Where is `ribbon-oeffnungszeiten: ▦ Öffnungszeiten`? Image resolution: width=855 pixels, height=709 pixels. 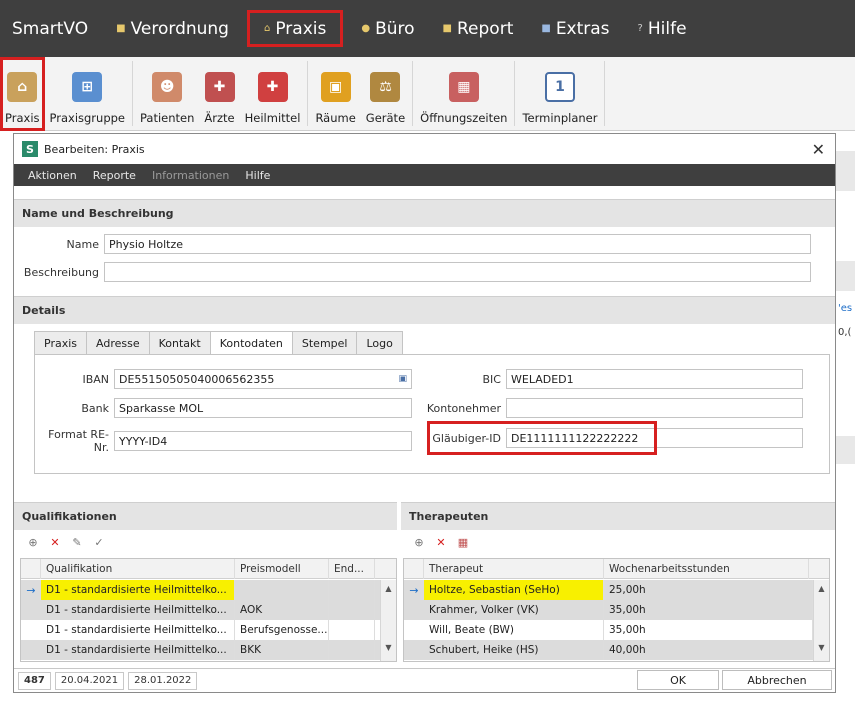
ribbon-oeffnungszeiten: ▦ Öffnungszeiten is located at coordinates (463, 94).